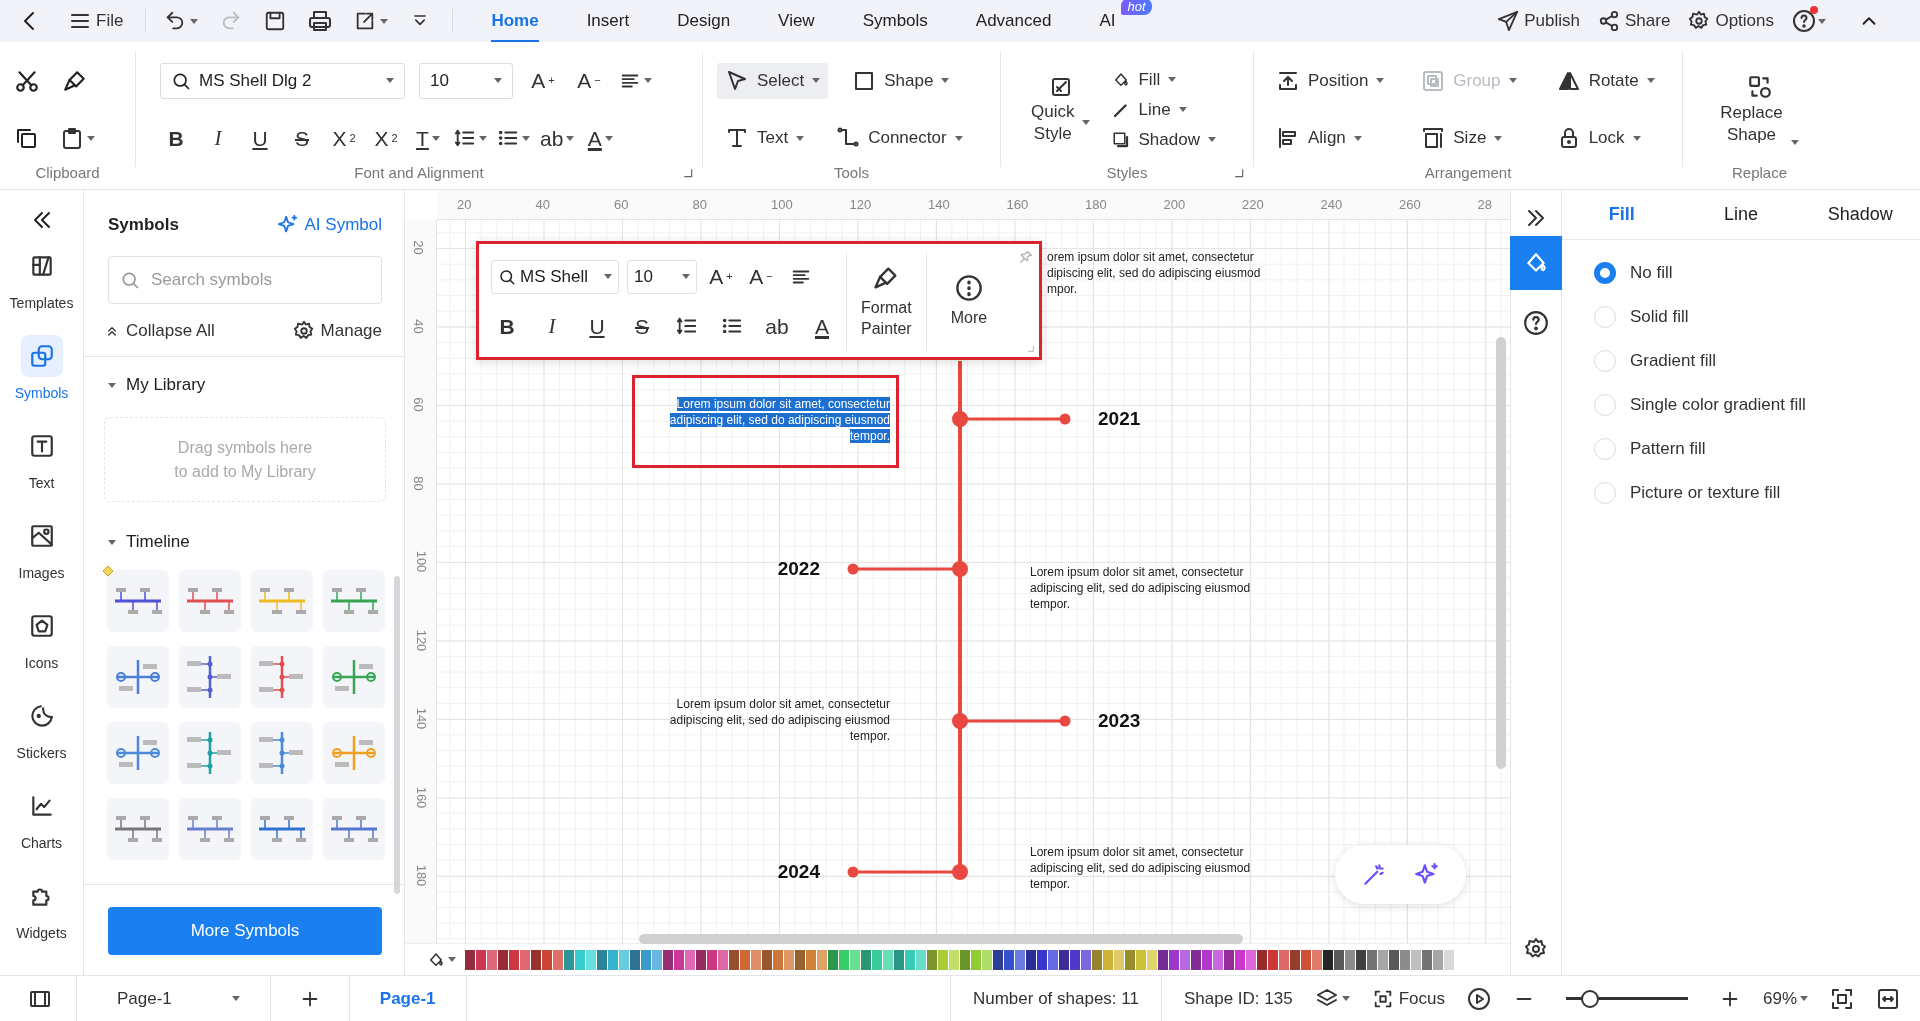 The height and width of the screenshot is (1021, 1920). I want to click on superscript-button: X$^{2}$, so click(344, 138).